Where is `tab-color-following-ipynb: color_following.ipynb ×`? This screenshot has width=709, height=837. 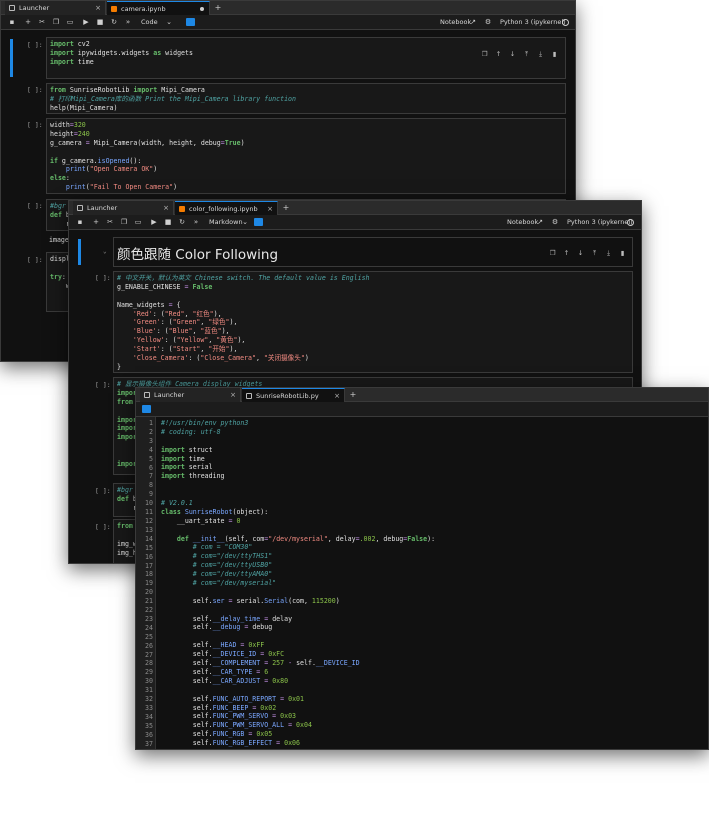
tab-color-following-ipynb: color_following.ipynb × is located at coordinates (226, 208).